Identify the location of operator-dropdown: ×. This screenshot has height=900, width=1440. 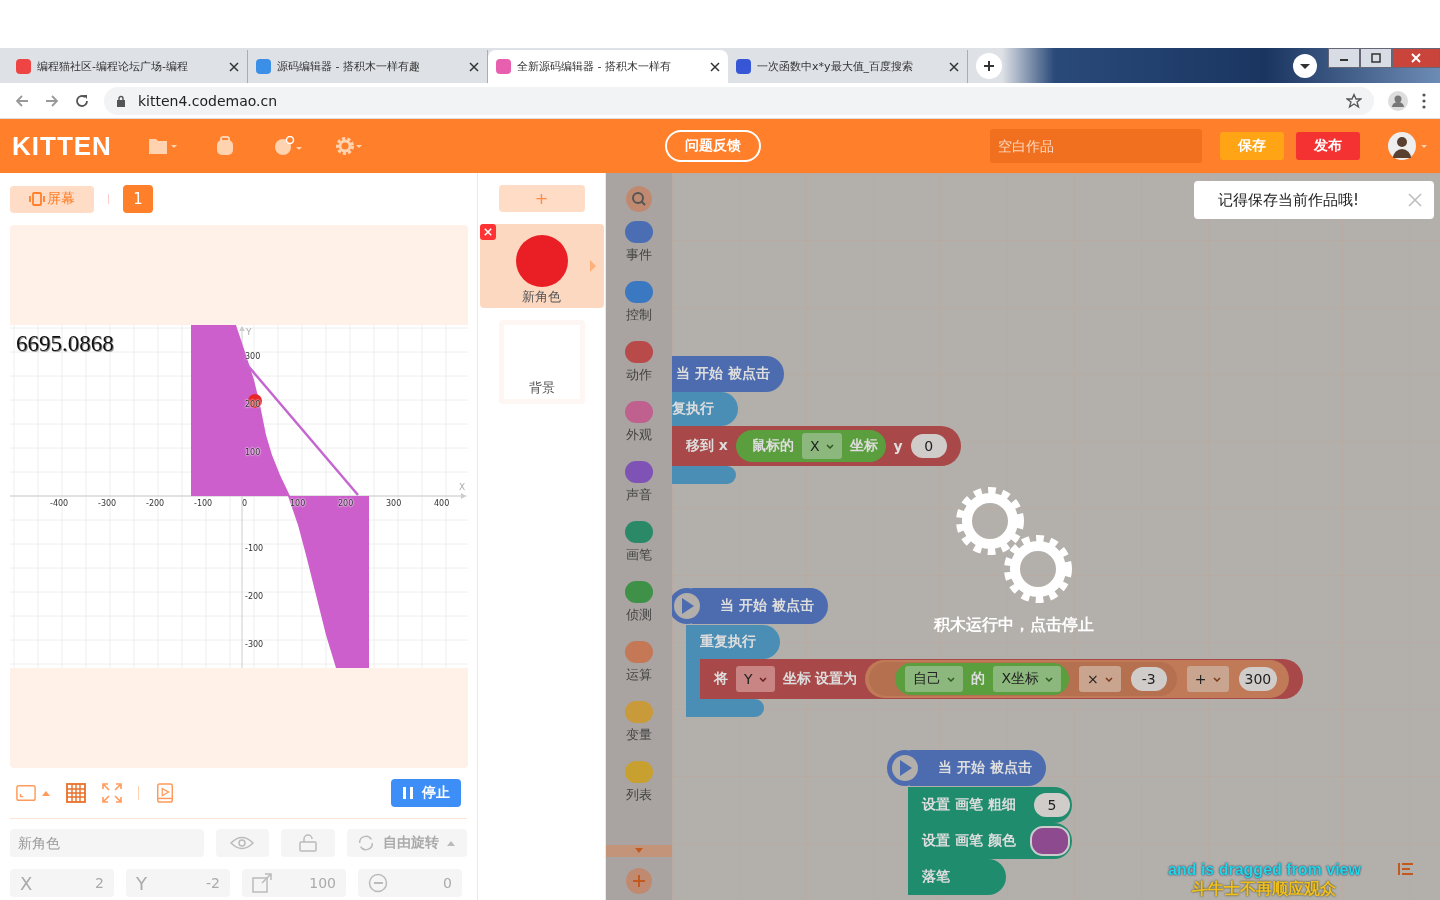
(1100, 679).